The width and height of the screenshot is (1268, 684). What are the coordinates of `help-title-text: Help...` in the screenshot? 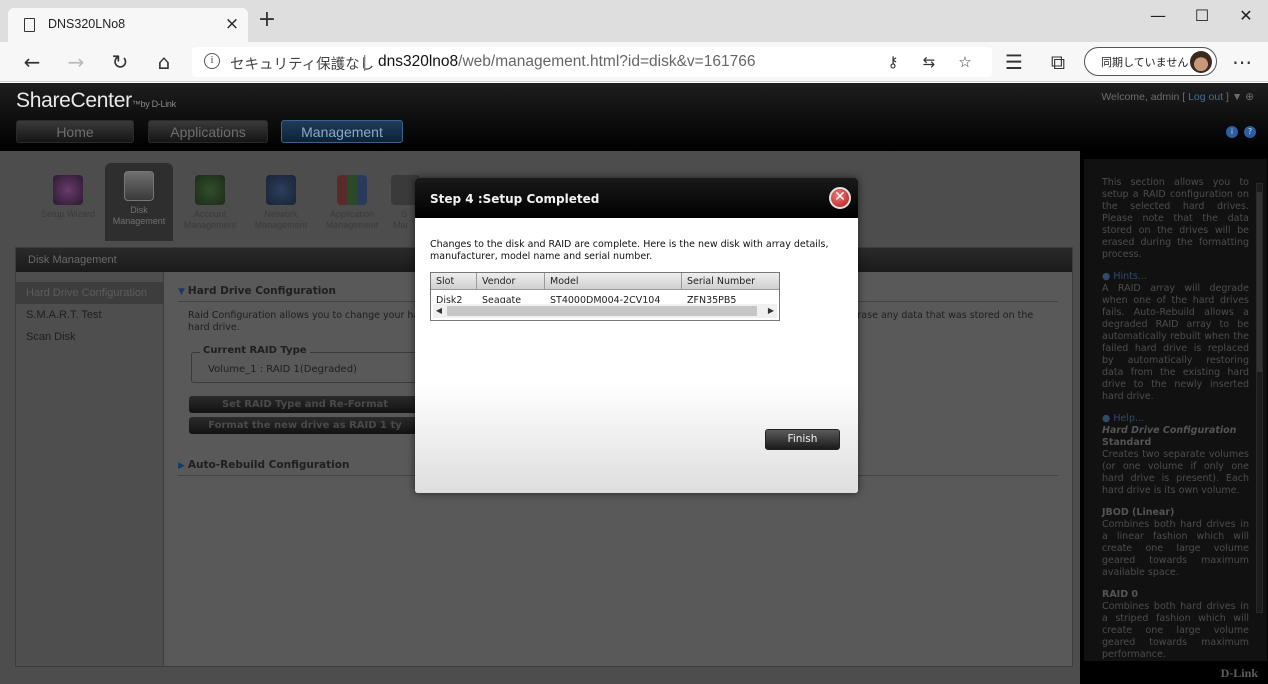 It's located at (1129, 418).